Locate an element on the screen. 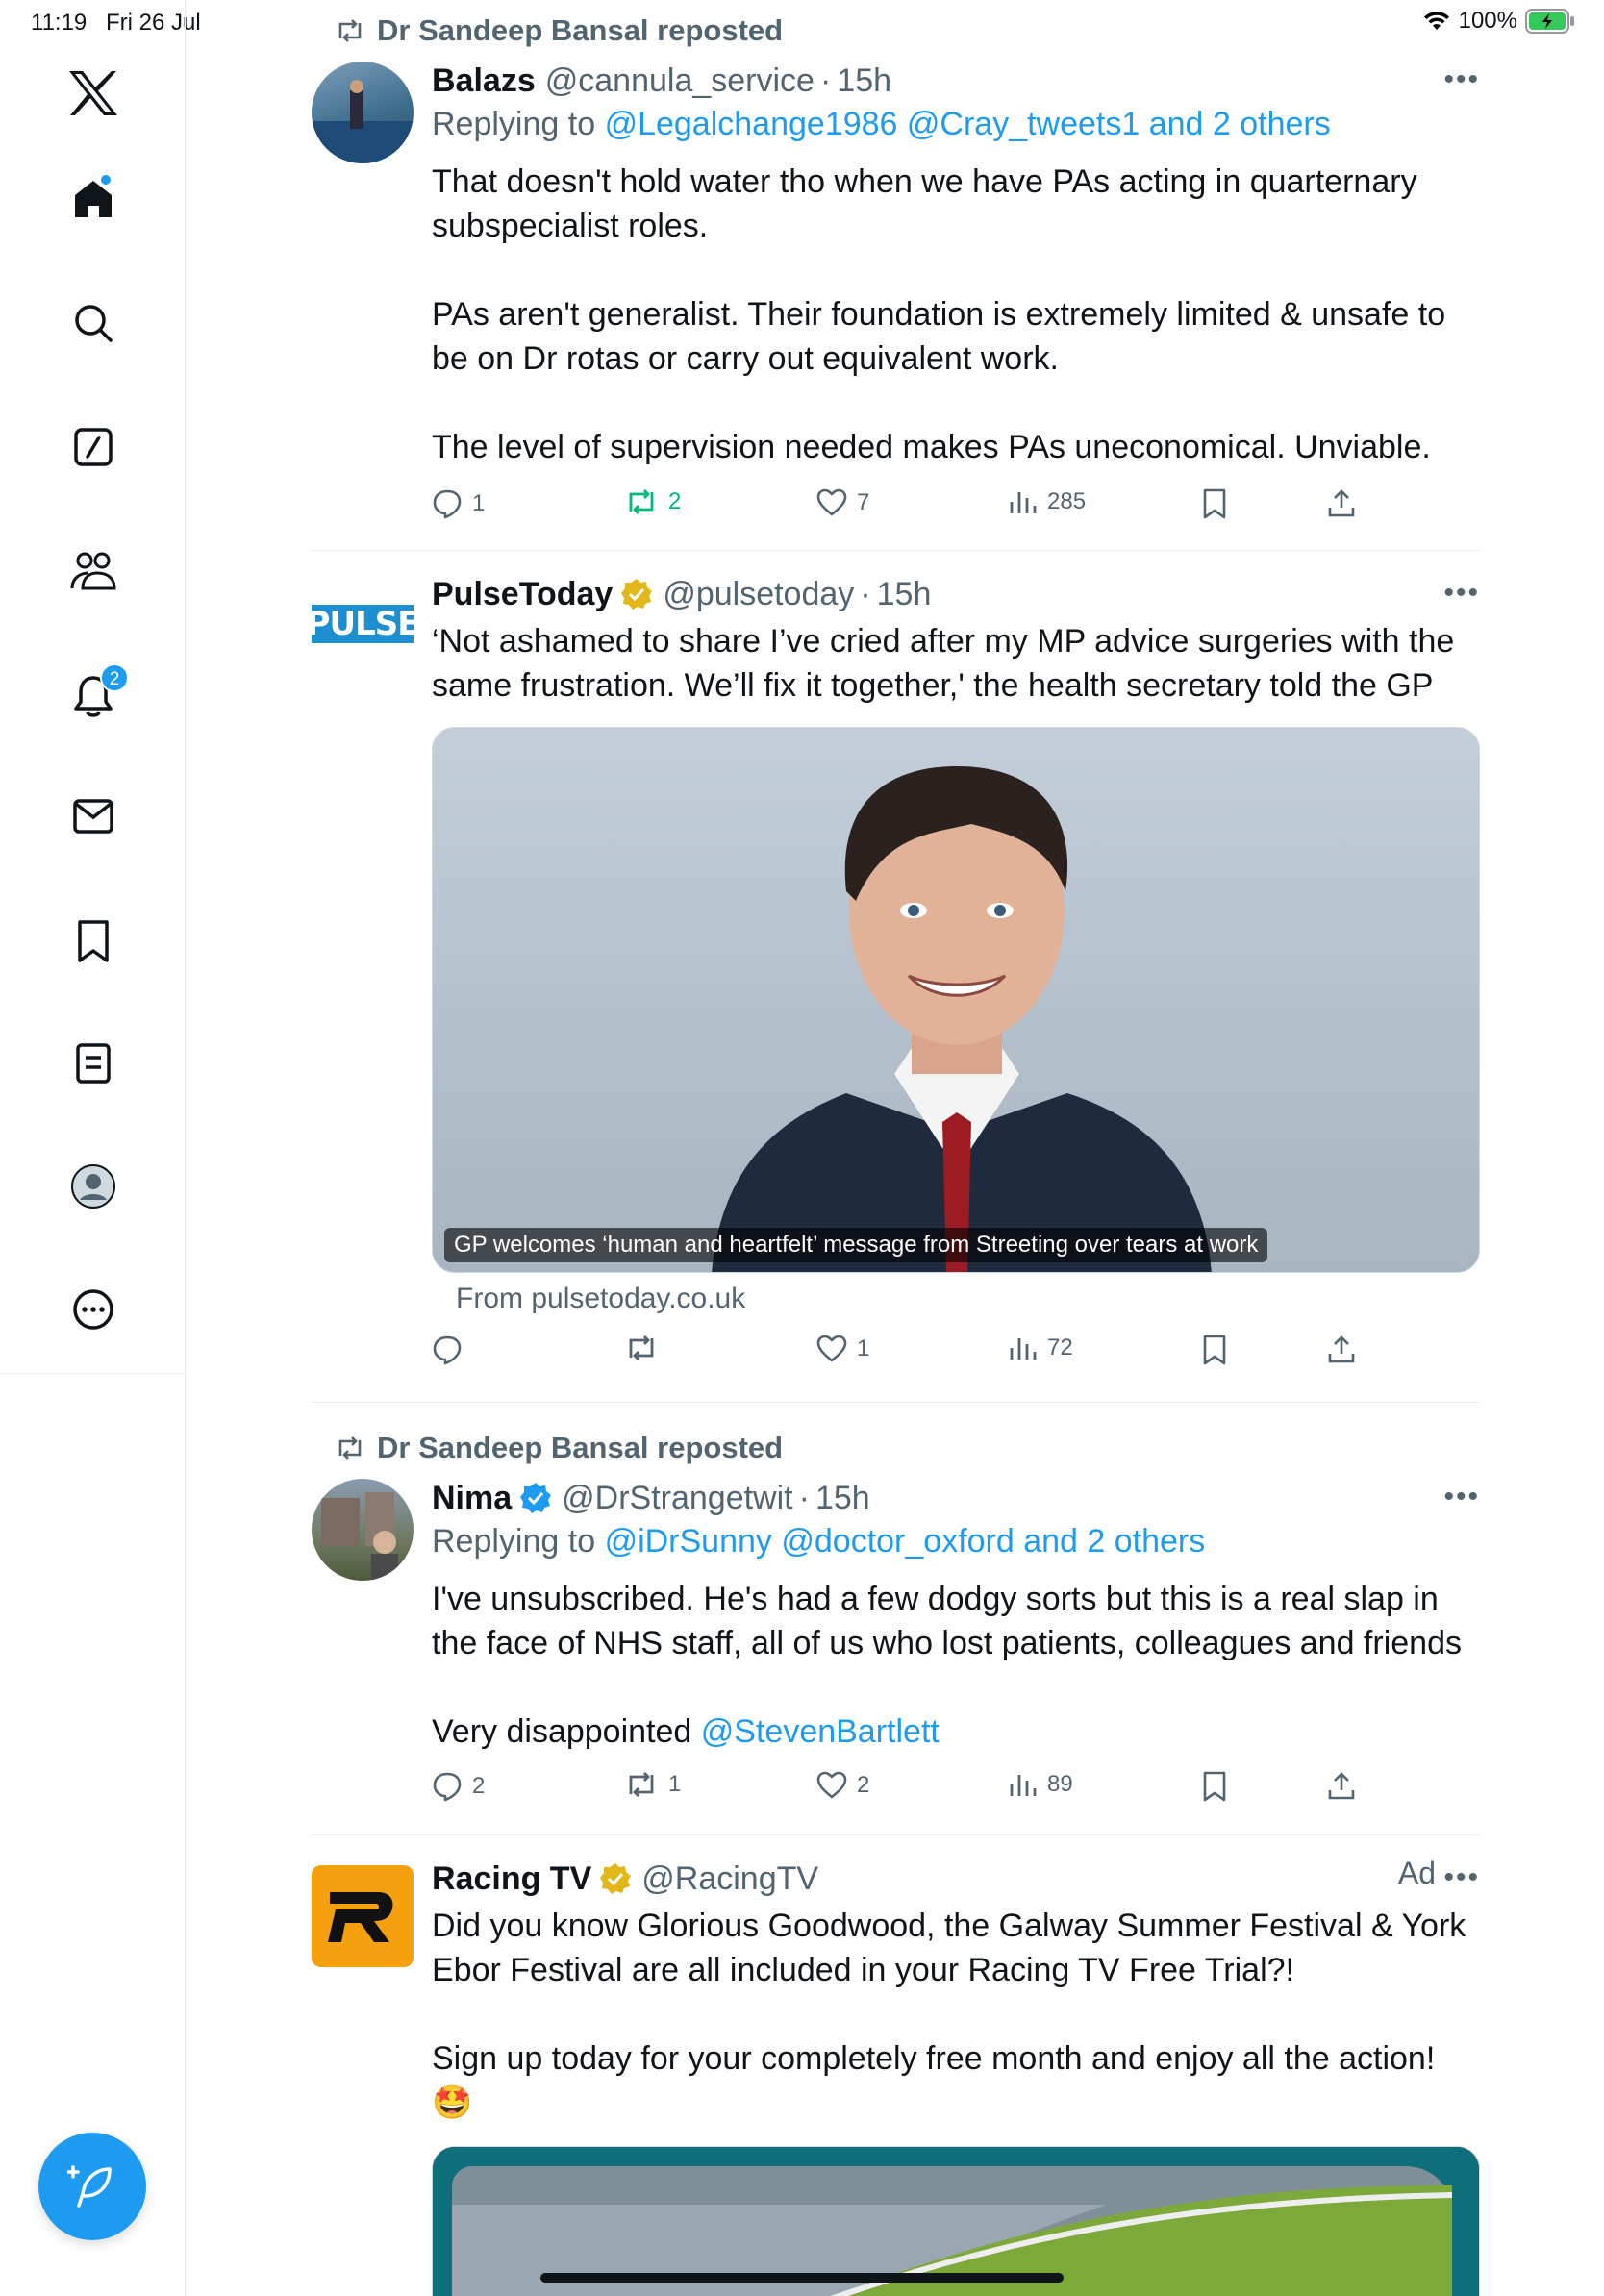  nav-messages is located at coordinates (93, 816).